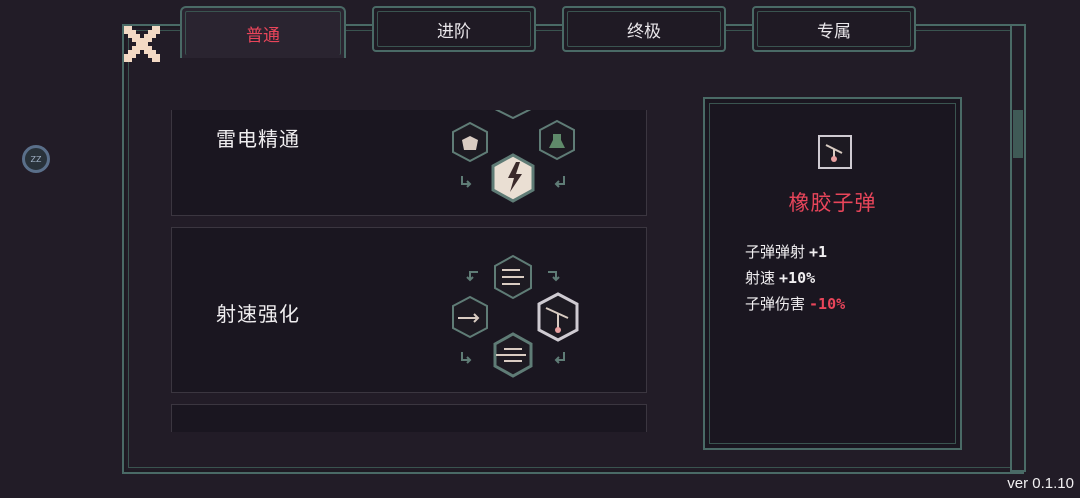 The image size is (1080, 498). Describe the element at coordinates (827, 304) in the screenshot. I see `stat-value: -10%` at that location.